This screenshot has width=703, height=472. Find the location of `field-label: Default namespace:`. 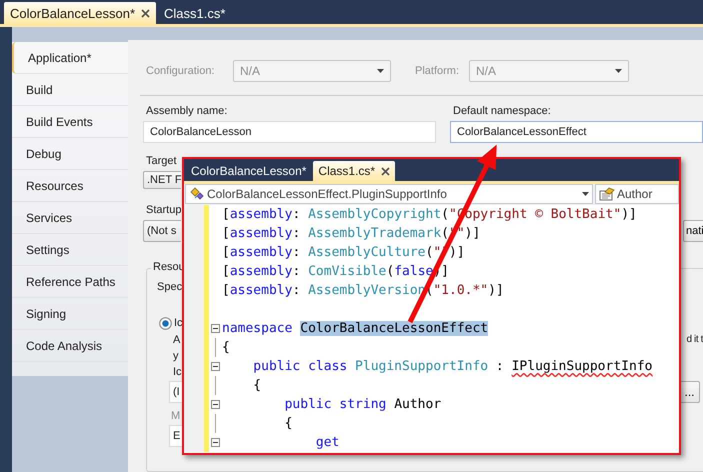

field-label: Default namespace: is located at coordinates (502, 110).